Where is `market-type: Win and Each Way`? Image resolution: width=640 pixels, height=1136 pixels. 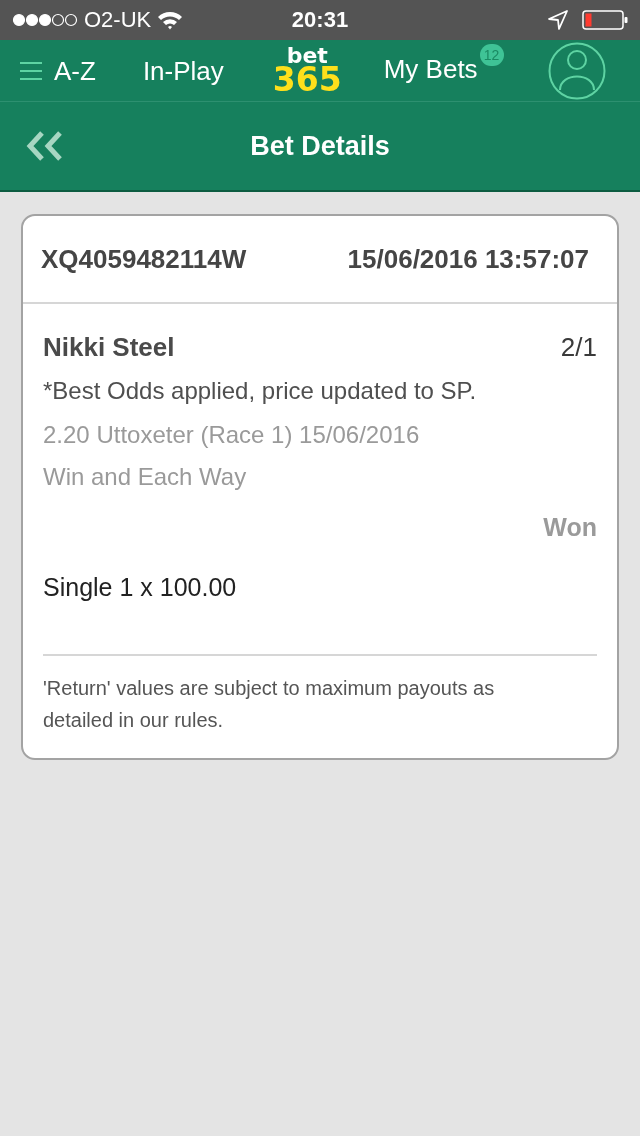 market-type: Win and Each Way is located at coordinates (145, 477).